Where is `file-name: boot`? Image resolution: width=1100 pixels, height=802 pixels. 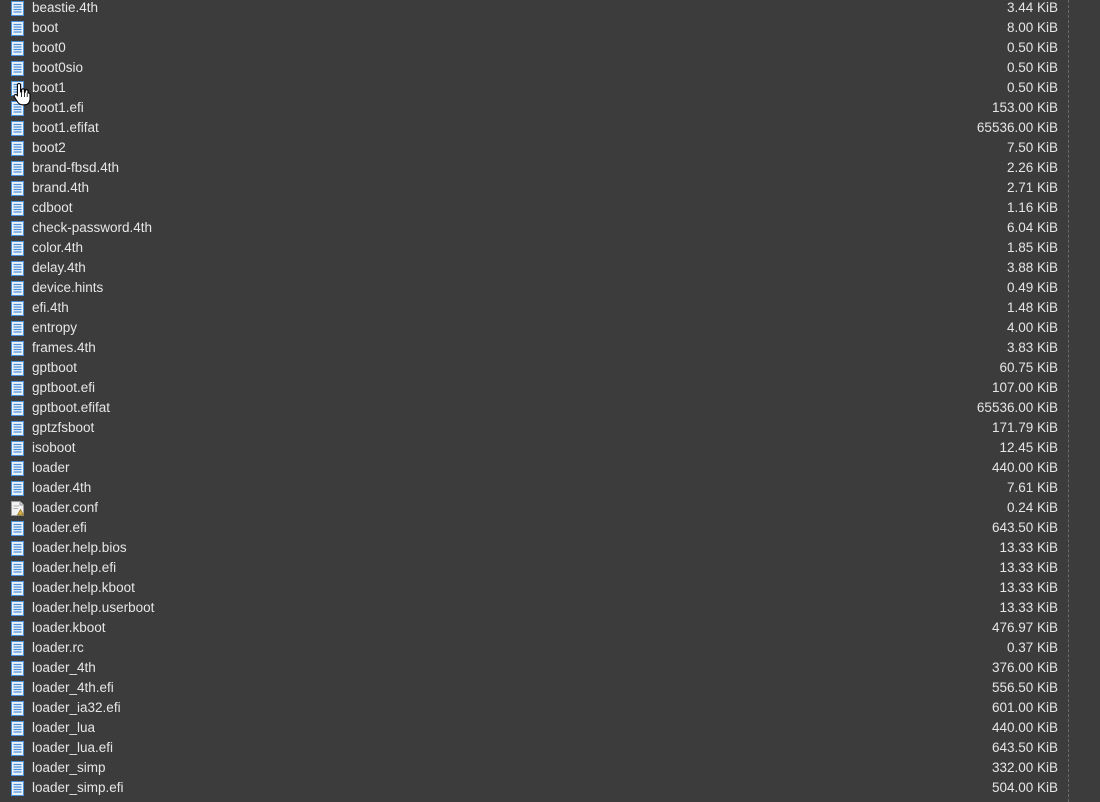 file-name: boot is located at coordinates (45, 27).